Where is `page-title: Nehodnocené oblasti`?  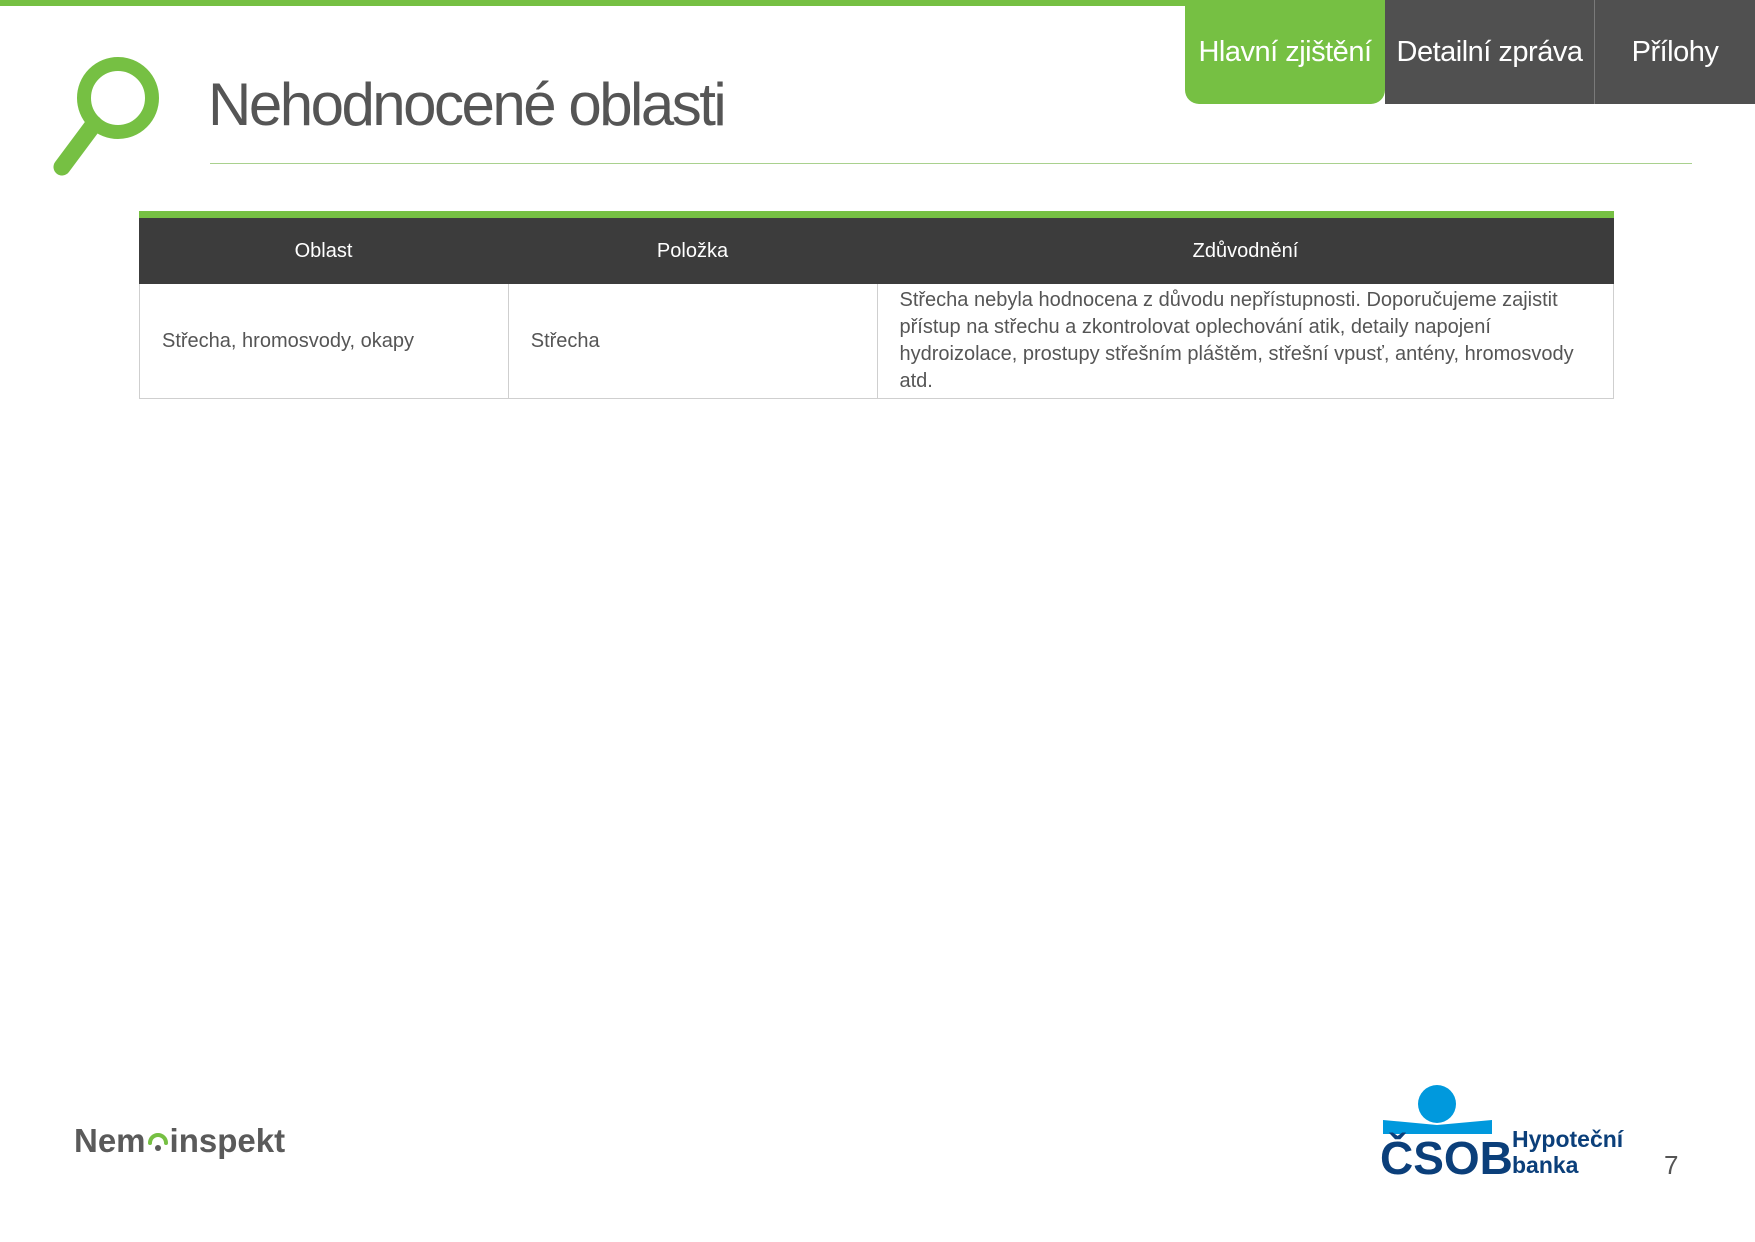
page-title: Nehodnocené oblasti is located at coordinates (467, 104).